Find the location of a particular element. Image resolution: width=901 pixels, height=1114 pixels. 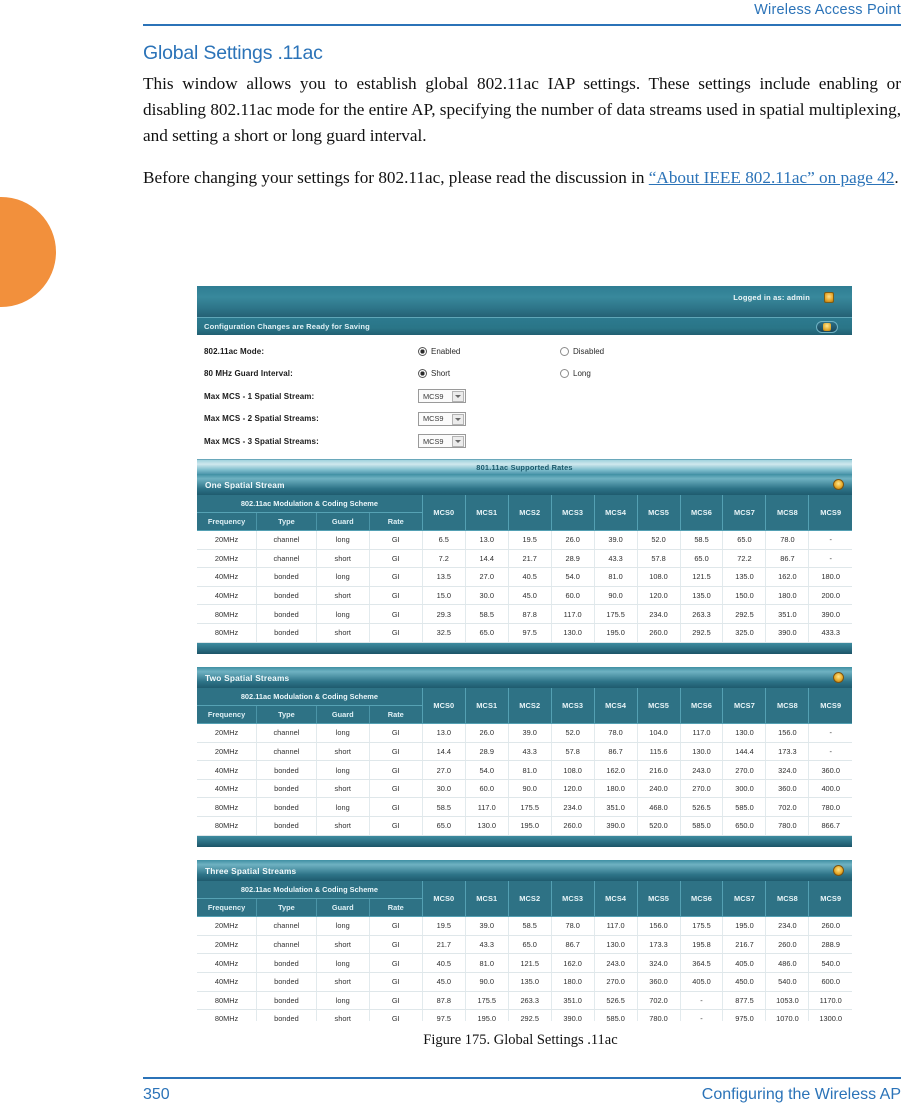

select-max-mcs-1-stream: MCS9 is located at coordinates (442, 396).